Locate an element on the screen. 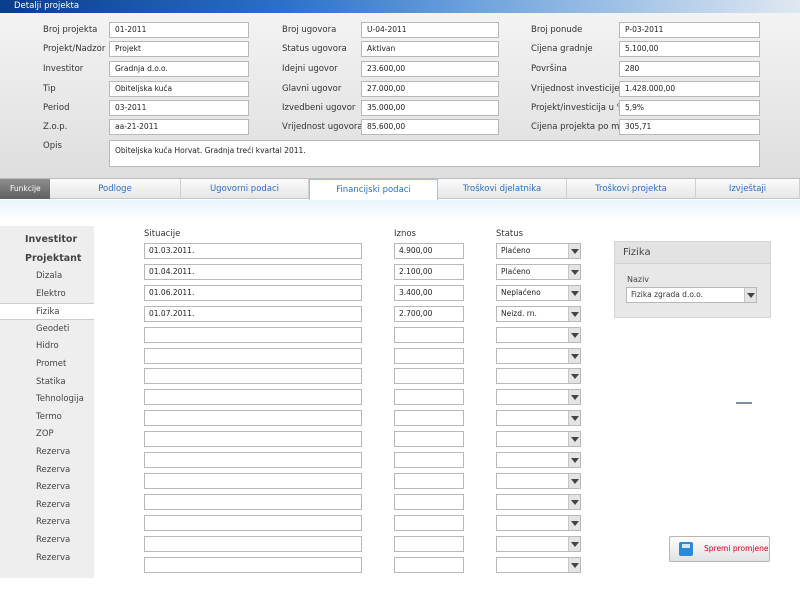 The image size is (800, 599). period-field: 03-2011 is located at coordinates (179, 108).